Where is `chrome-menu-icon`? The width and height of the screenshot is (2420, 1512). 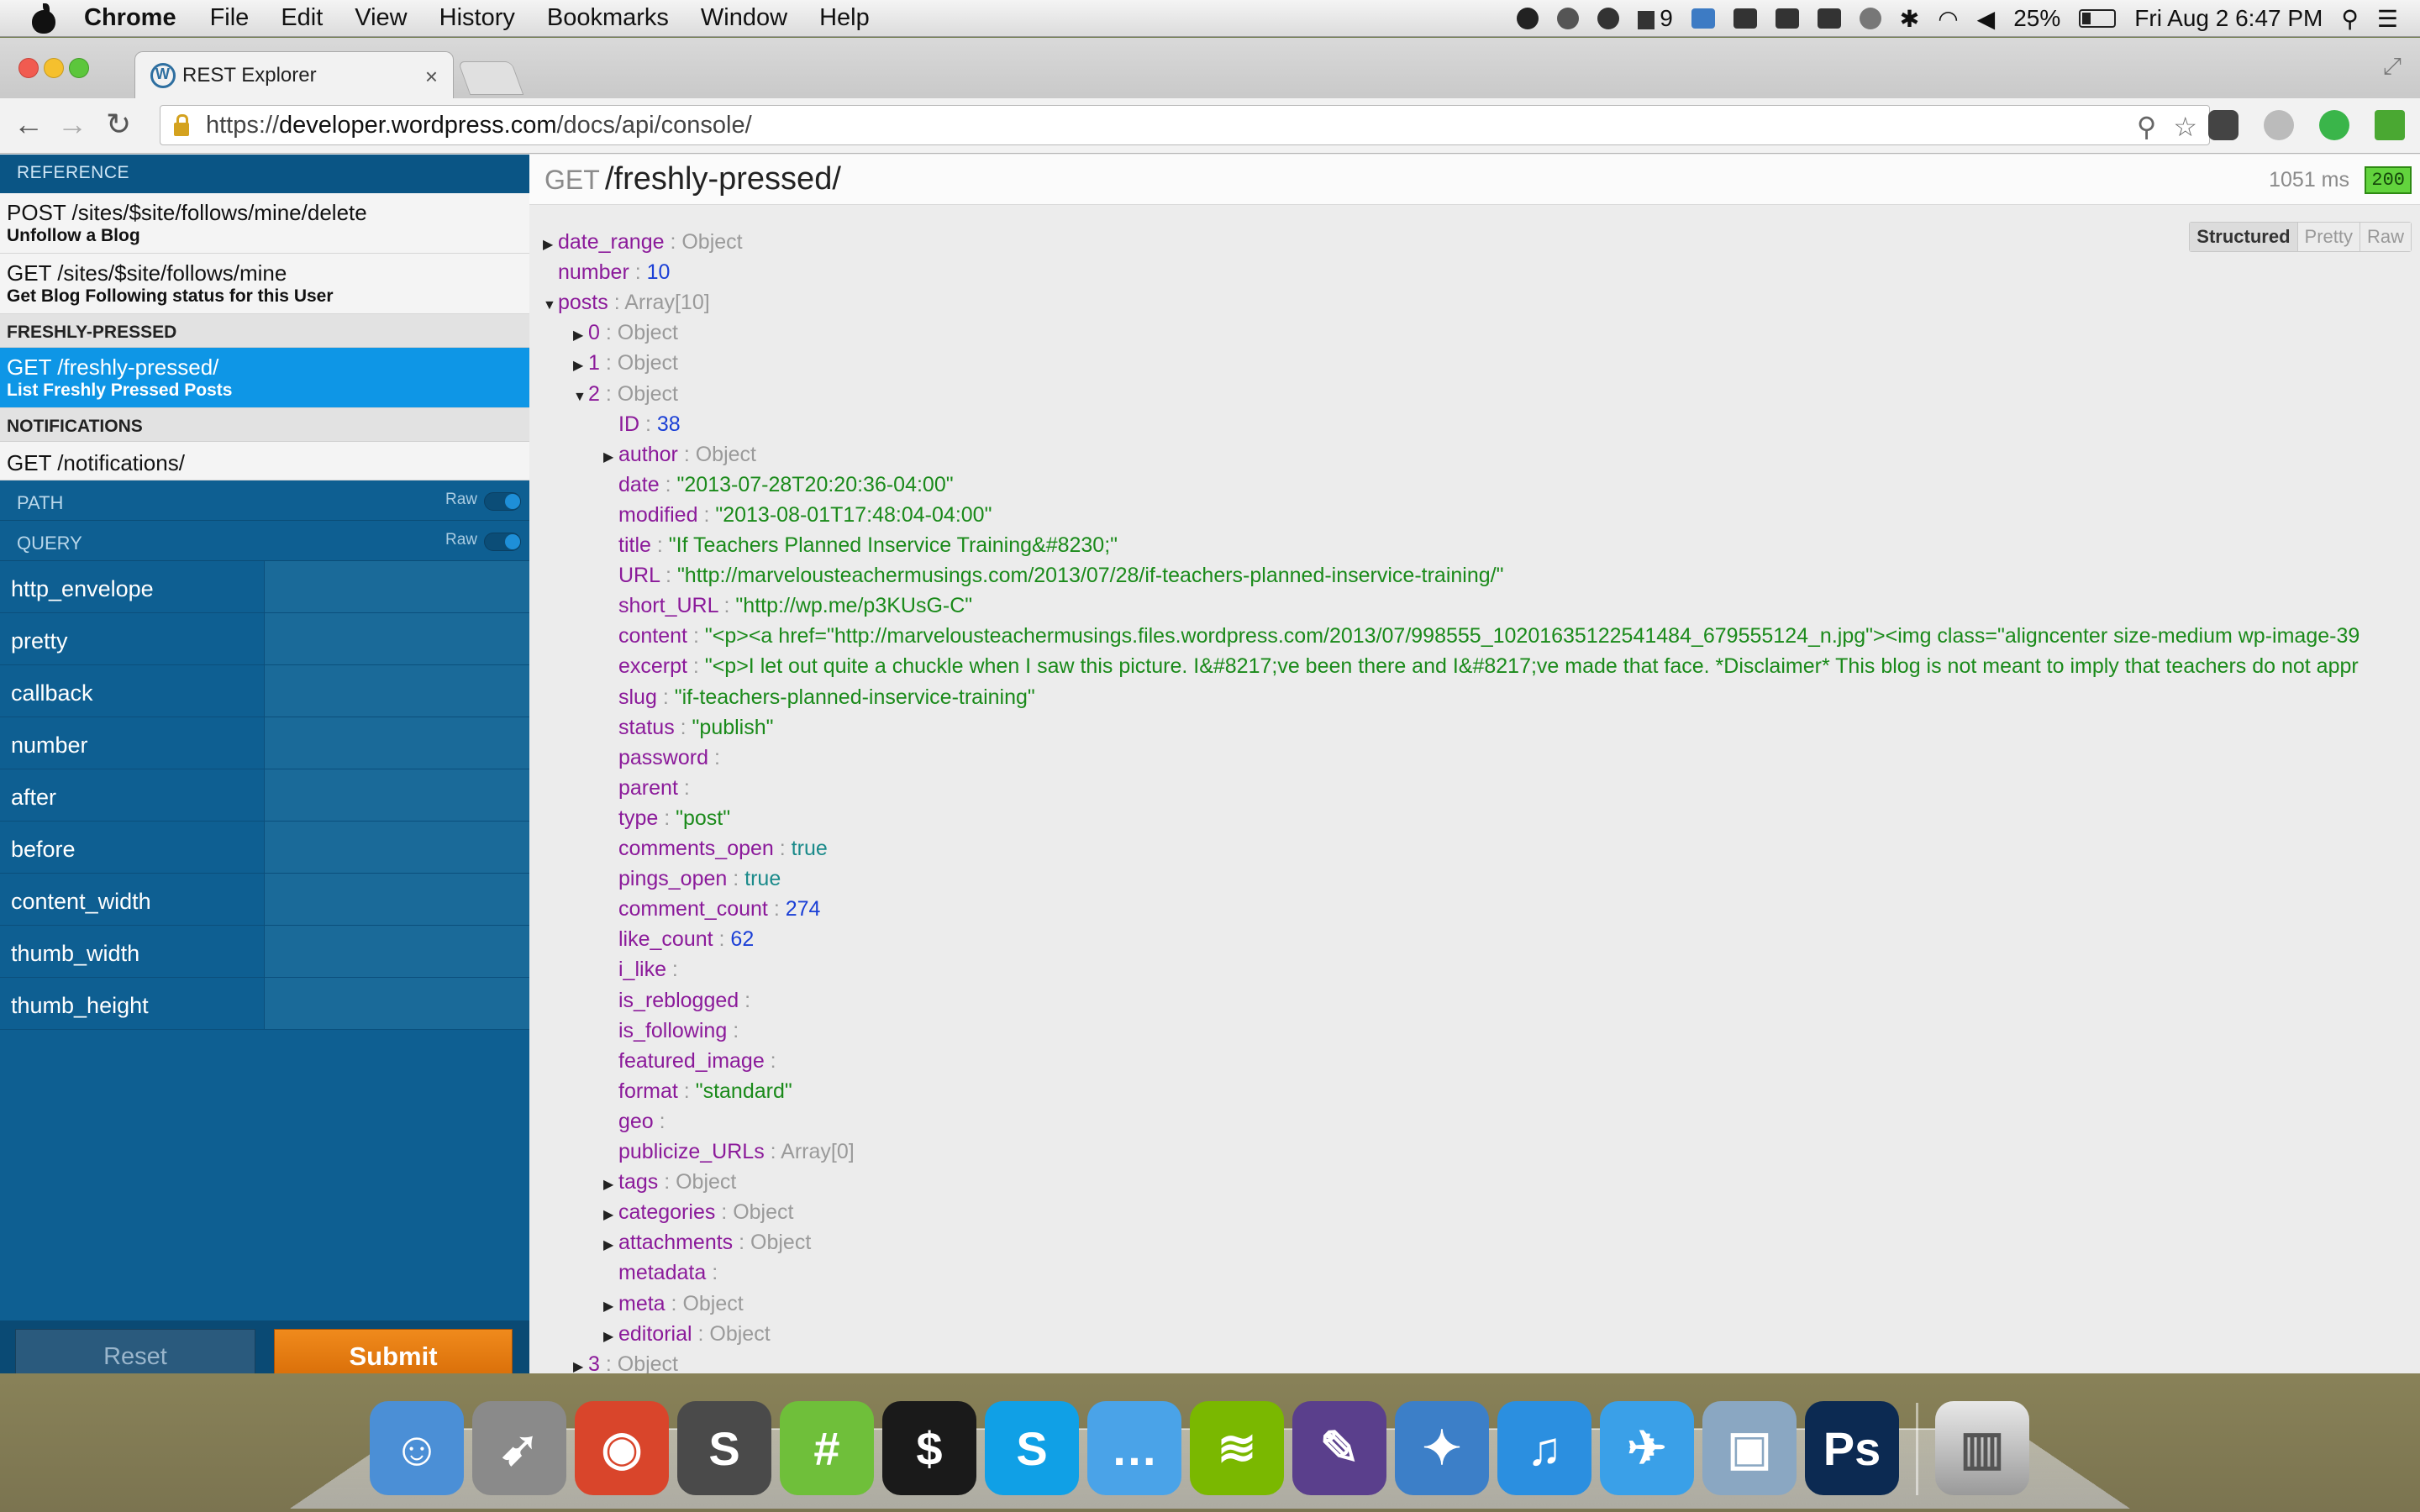
chrome-menu-icon is located at coordinates (2390, 125).